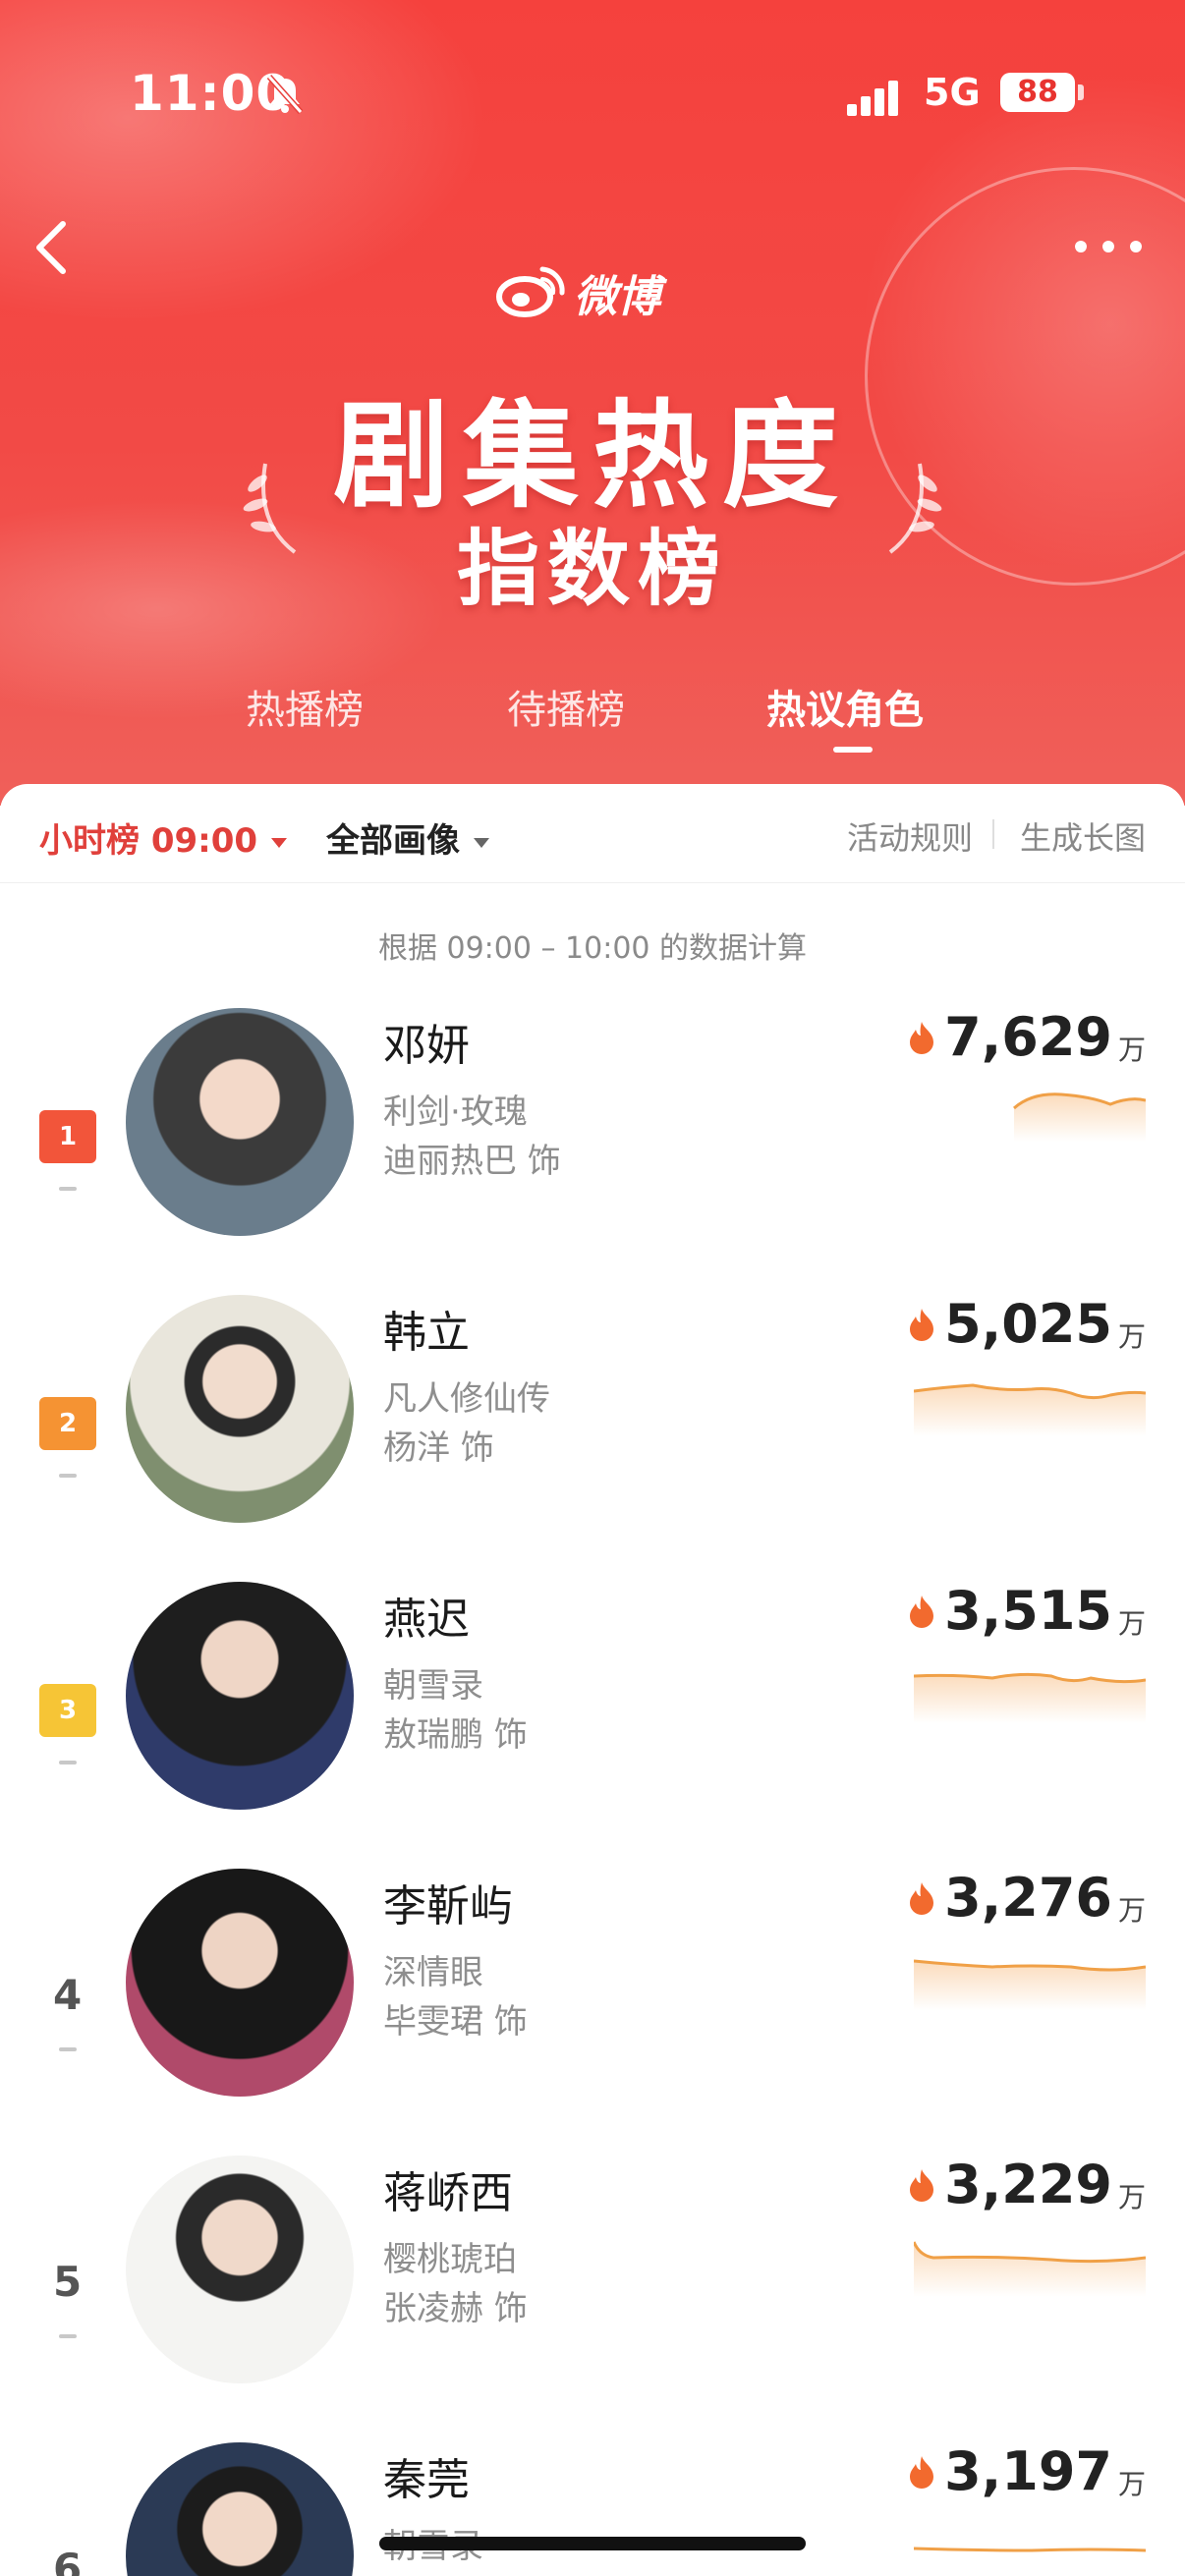  Describe the element at coordinates (427, 2480) in the screenshot. I see `character-name: 秦莞` at that location.